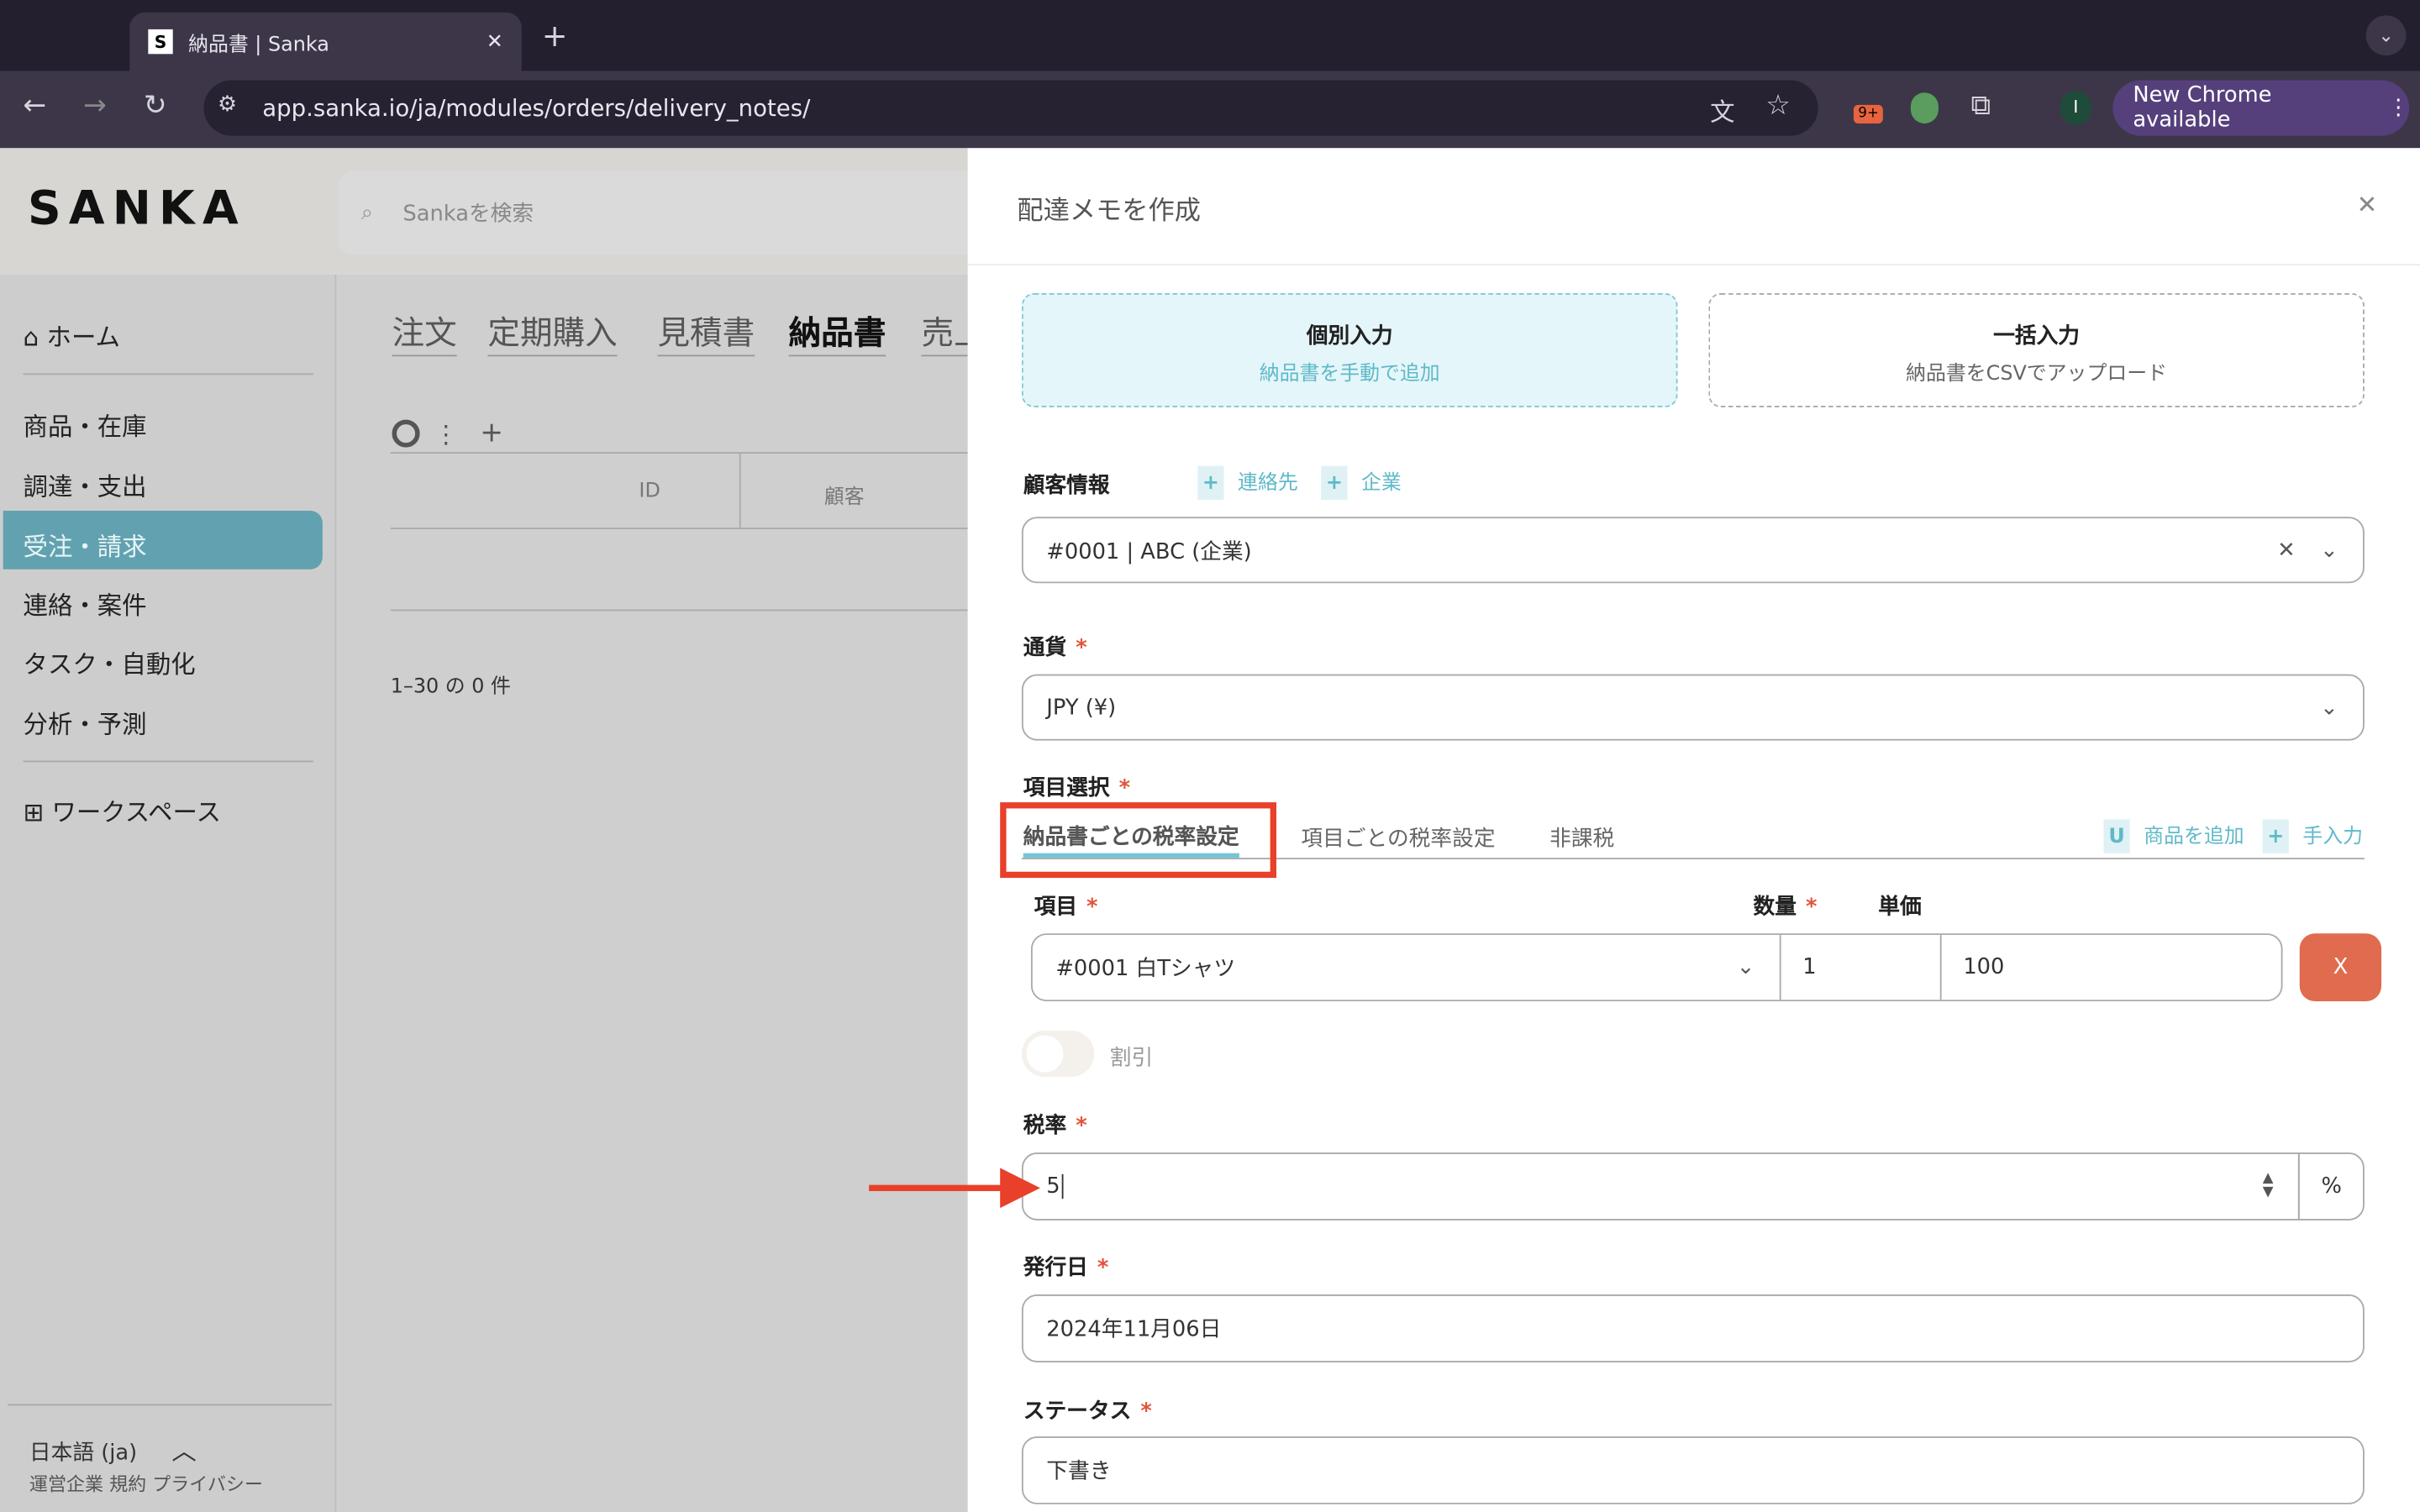  I want to click on new-chrome-button: New Chrome available ⋮, so click(2261, 108).